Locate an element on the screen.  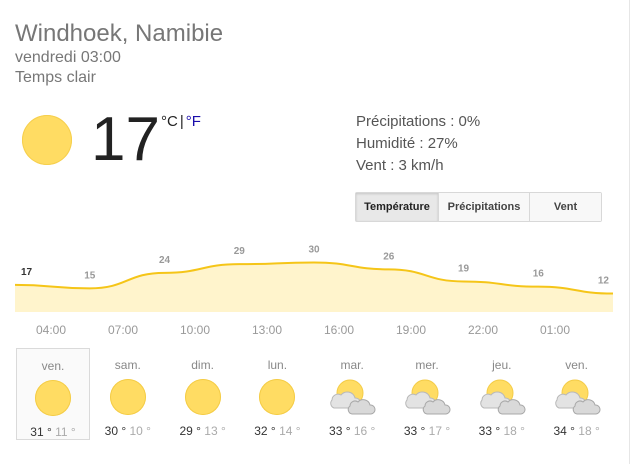
precipitation-detail: Précipitations : 0% is located at coordinates (418, 121).